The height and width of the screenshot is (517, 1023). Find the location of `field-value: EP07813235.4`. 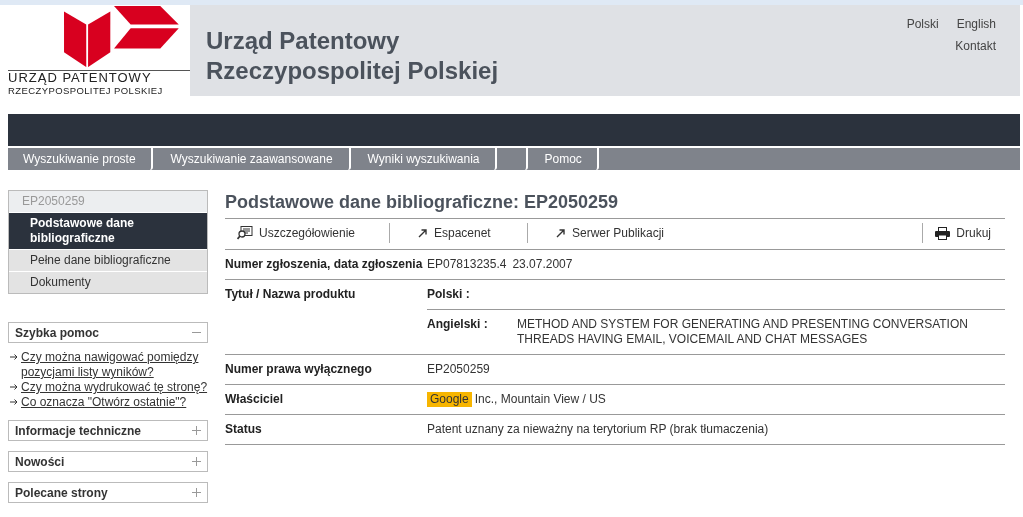

field-value: EP07813235.4 is located at coordinates (467, 264).